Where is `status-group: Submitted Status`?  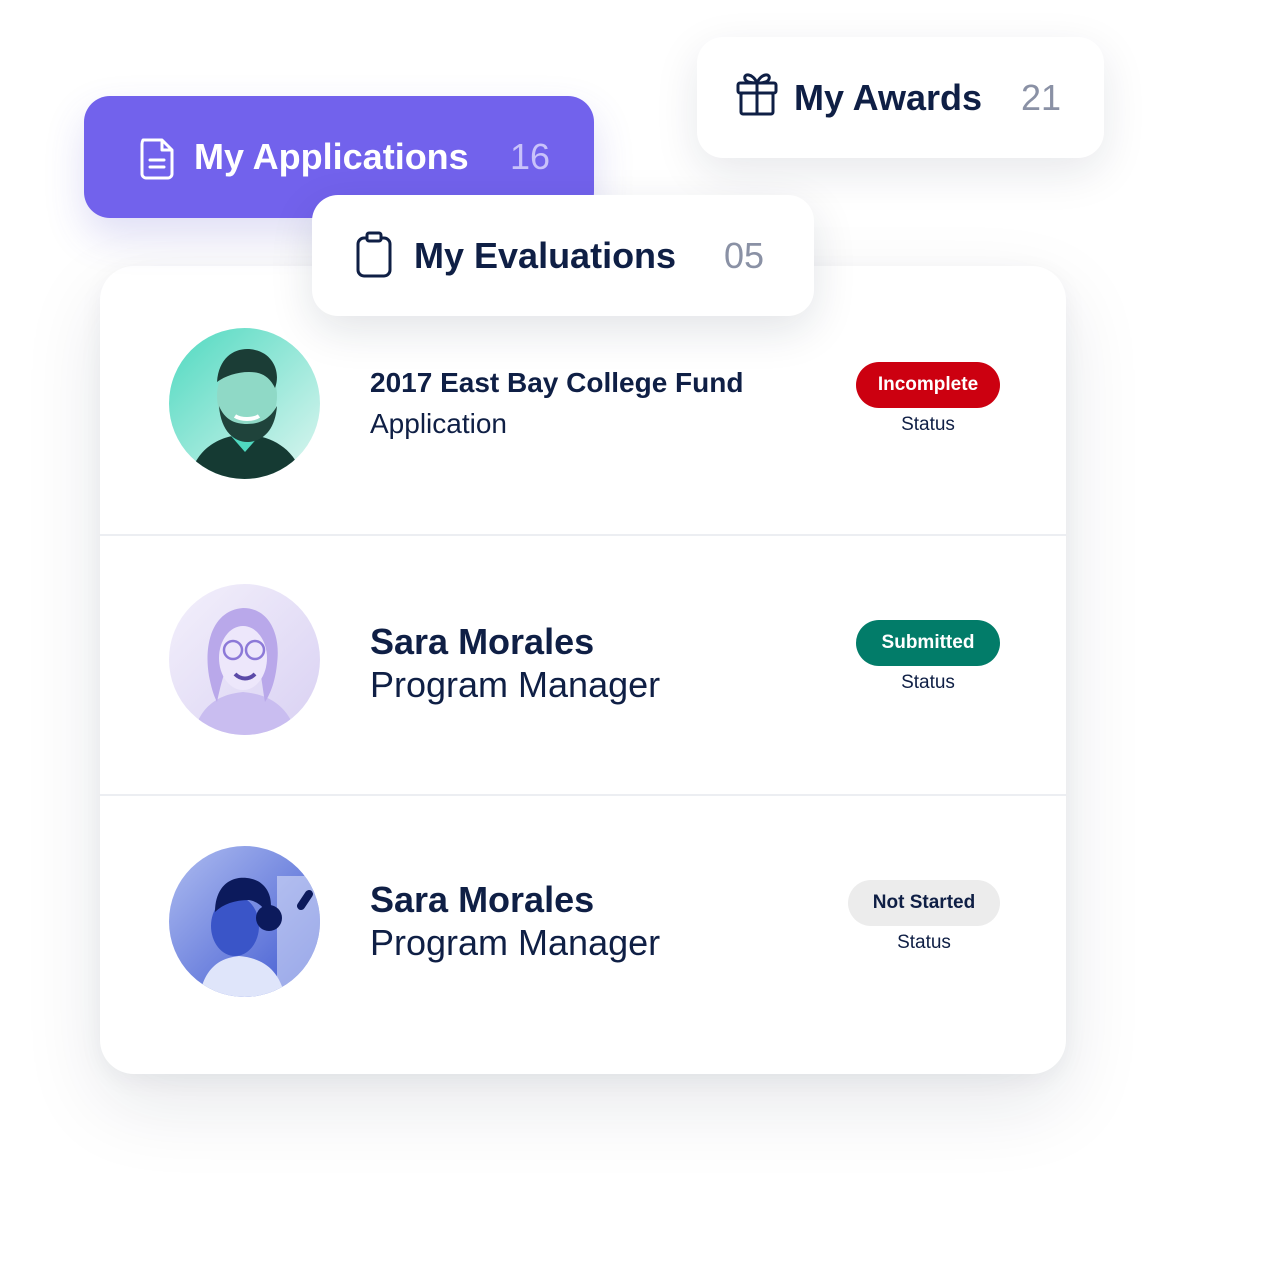 status-group: Submitted Status is located at coordinates (928, 657).